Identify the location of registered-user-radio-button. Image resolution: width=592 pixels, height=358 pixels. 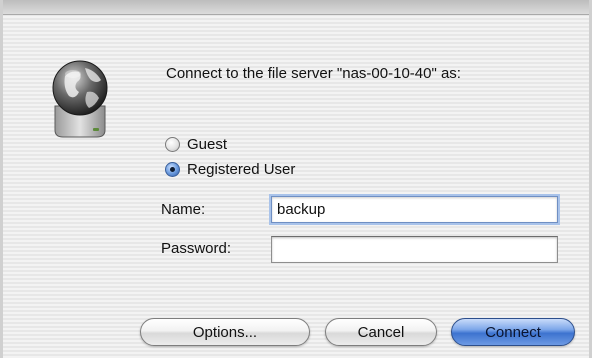
(172, 169).